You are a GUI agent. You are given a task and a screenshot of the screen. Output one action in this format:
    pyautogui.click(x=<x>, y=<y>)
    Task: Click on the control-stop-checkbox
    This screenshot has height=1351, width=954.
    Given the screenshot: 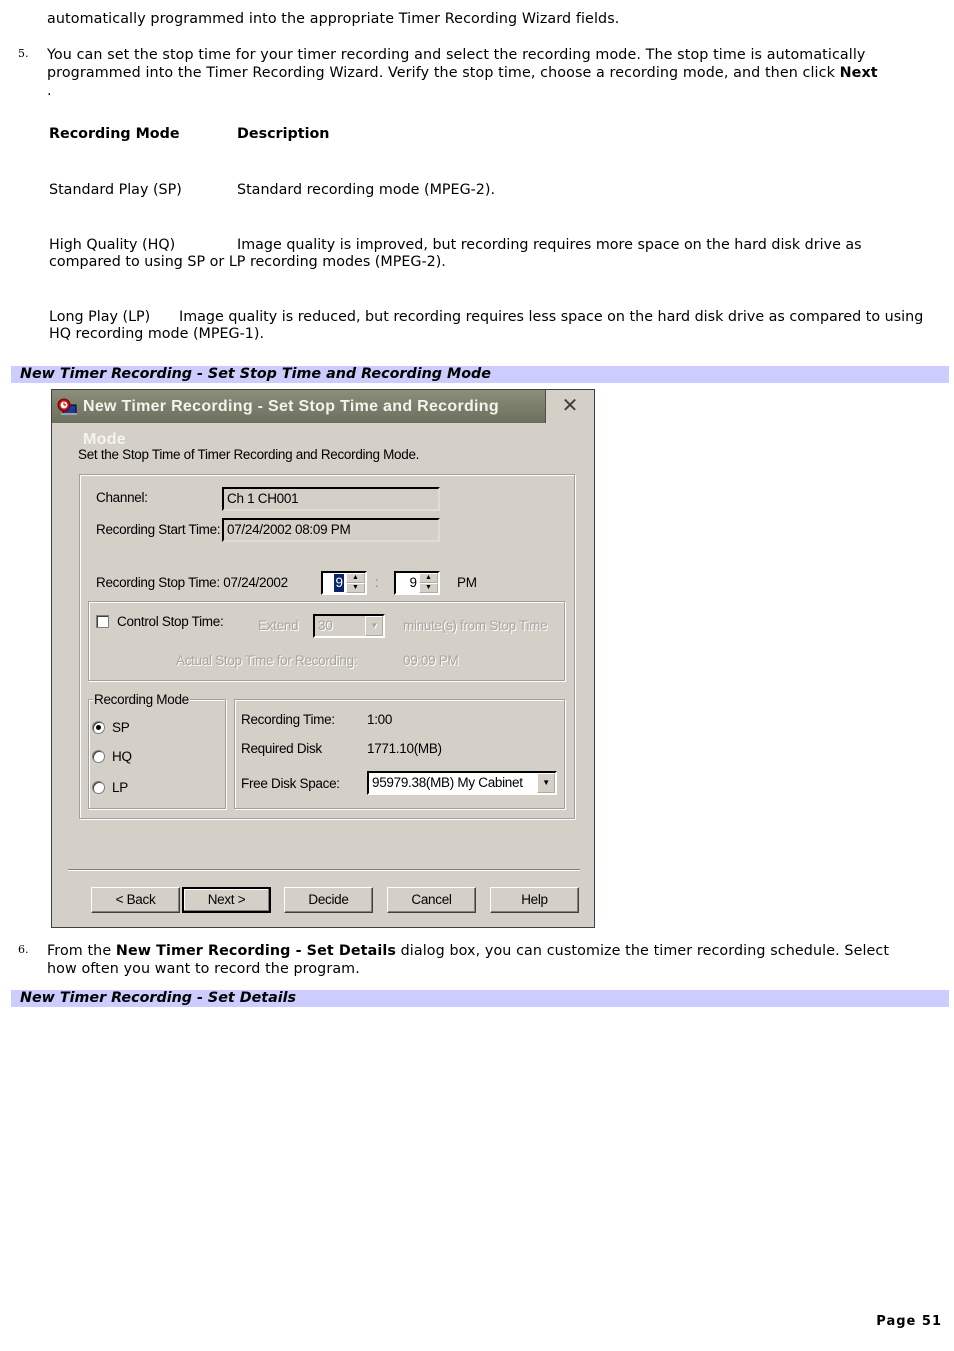 What is the action you would take?
    pyautogui.click(x=102, y=621)
    